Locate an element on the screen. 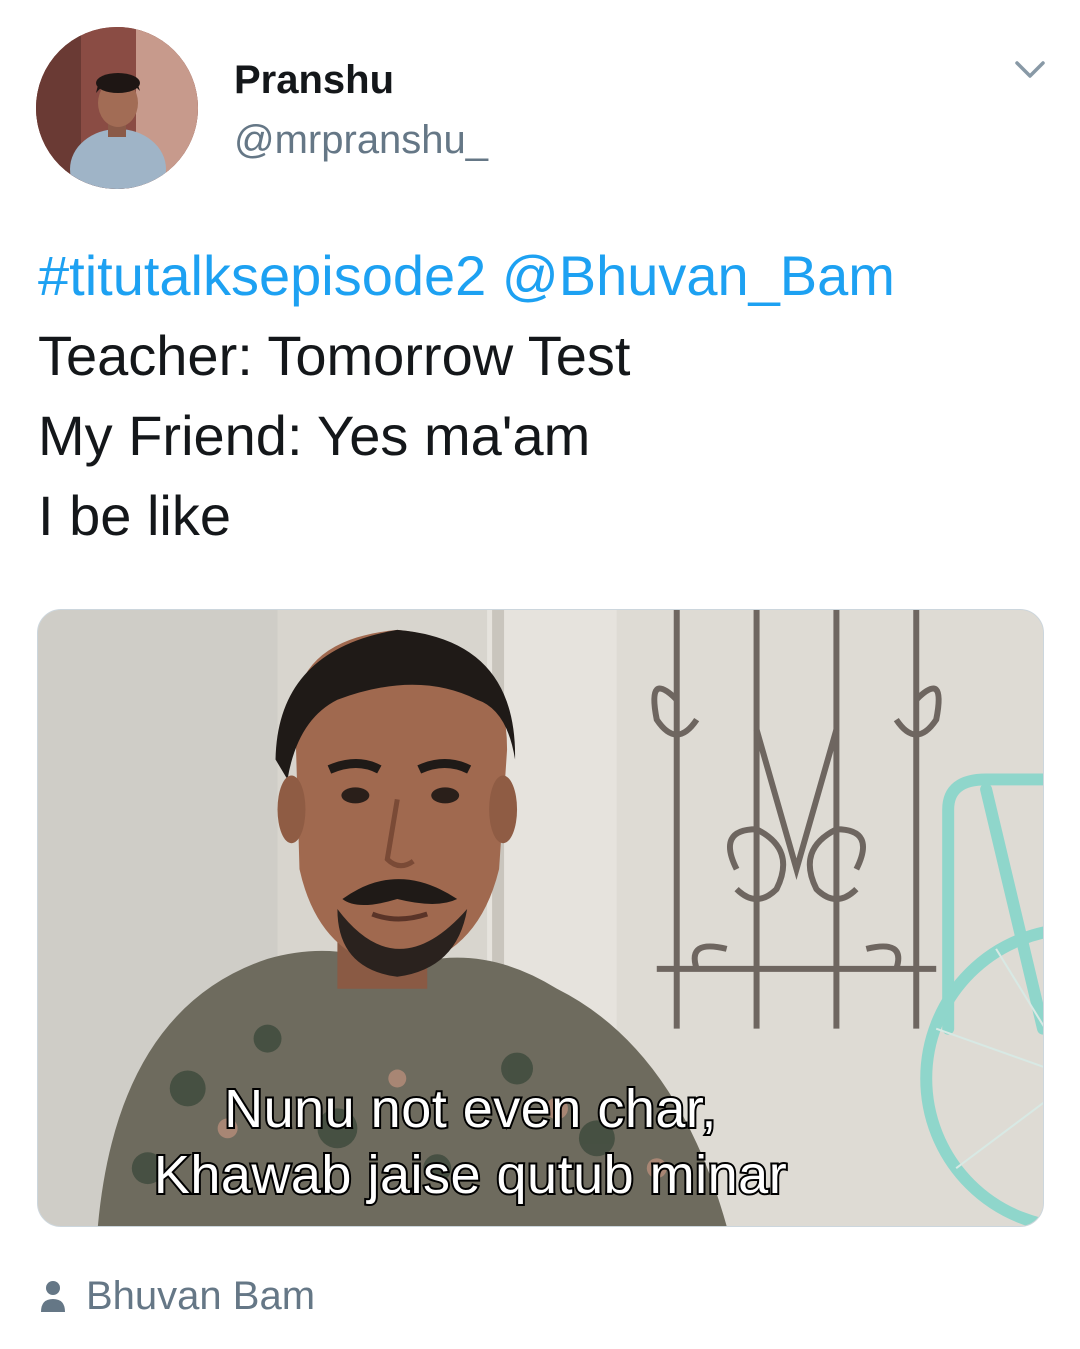 This screenshot has height=1349, width=1080. tweet-line: I be like is located at coordinates (134, 515).